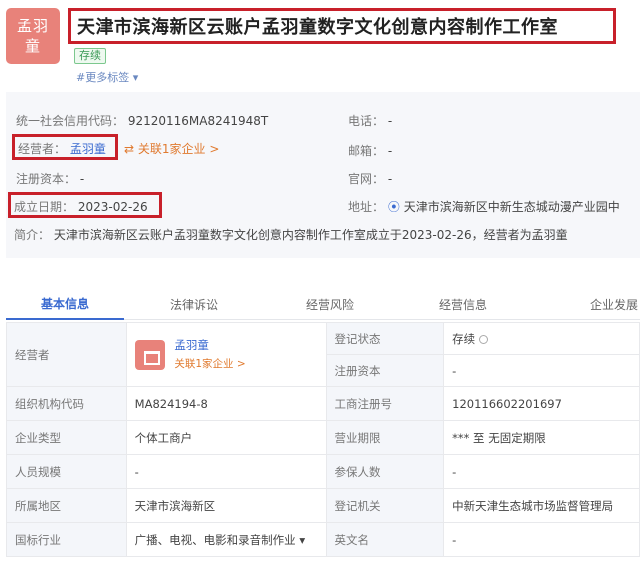  Describe the element at coordinates (65, 304) in the screenshot. I see `tab-basic-info: 基本信息` at that location.